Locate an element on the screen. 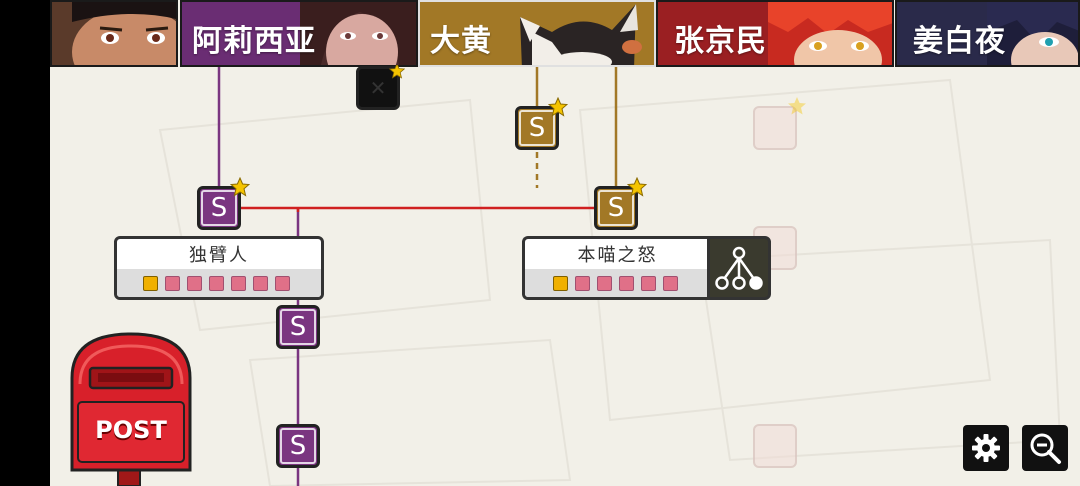  character-tab-2: 大黄 is located at coordinates (537, 33).